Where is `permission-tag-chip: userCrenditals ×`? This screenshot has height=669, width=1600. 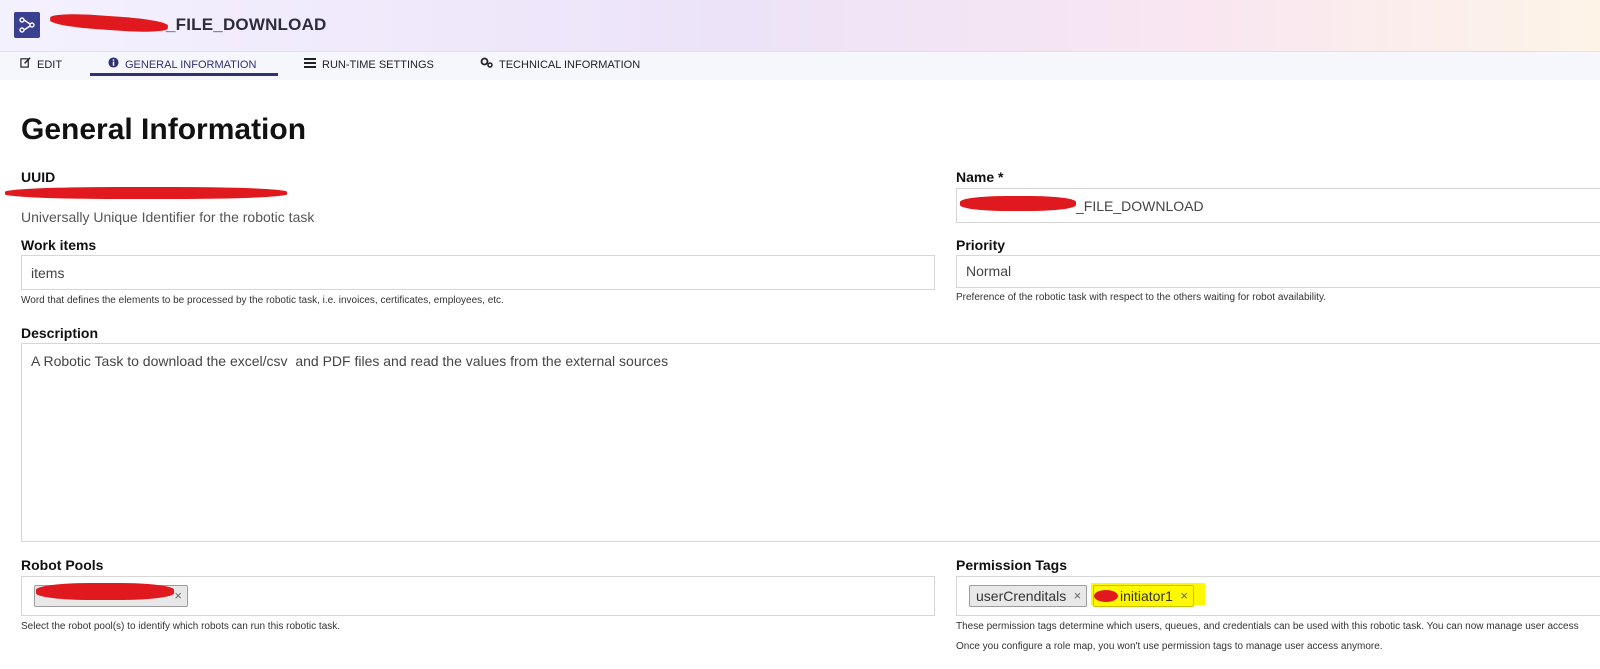
permission-tag-chip: userCrenditals × is located at coordinates (1028, 596).